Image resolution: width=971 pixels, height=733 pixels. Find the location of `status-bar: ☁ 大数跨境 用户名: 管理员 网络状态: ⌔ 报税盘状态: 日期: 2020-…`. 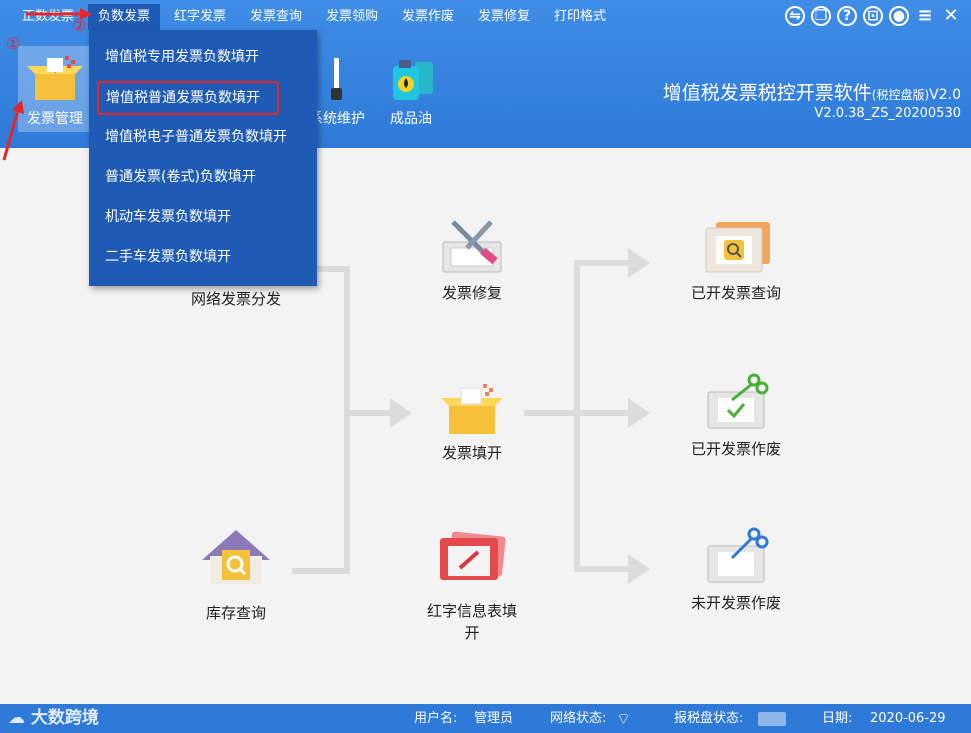

status-bar: ☁ 大数跨境 用户名: 管理员 网络状态: ⌔ 报税盘状态: 日期: 2020-… is located at coordinates (485, 718).